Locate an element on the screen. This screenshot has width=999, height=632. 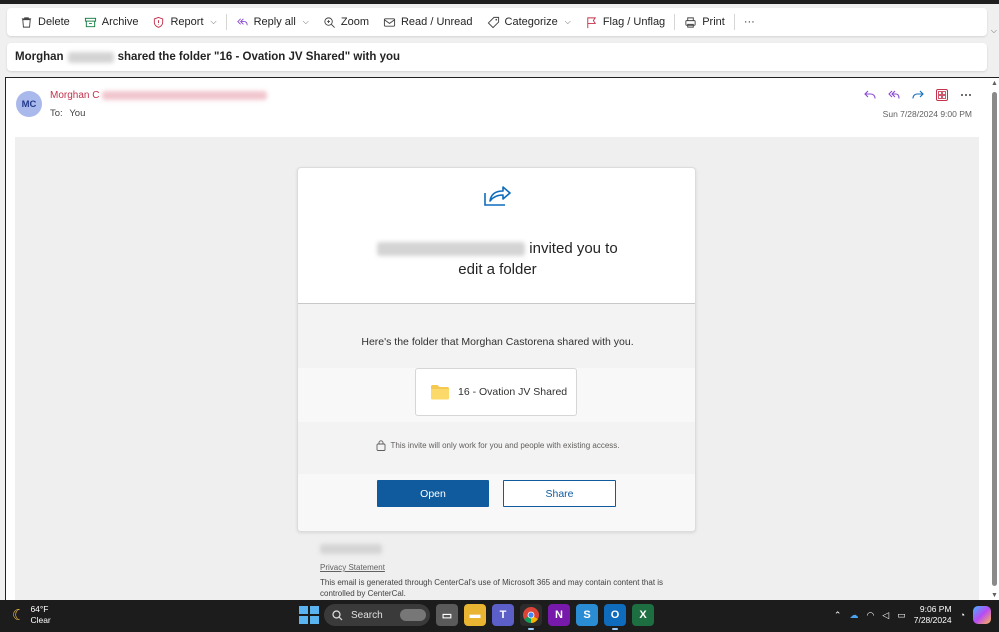
tag-icon is located at coordinates (493, 22).